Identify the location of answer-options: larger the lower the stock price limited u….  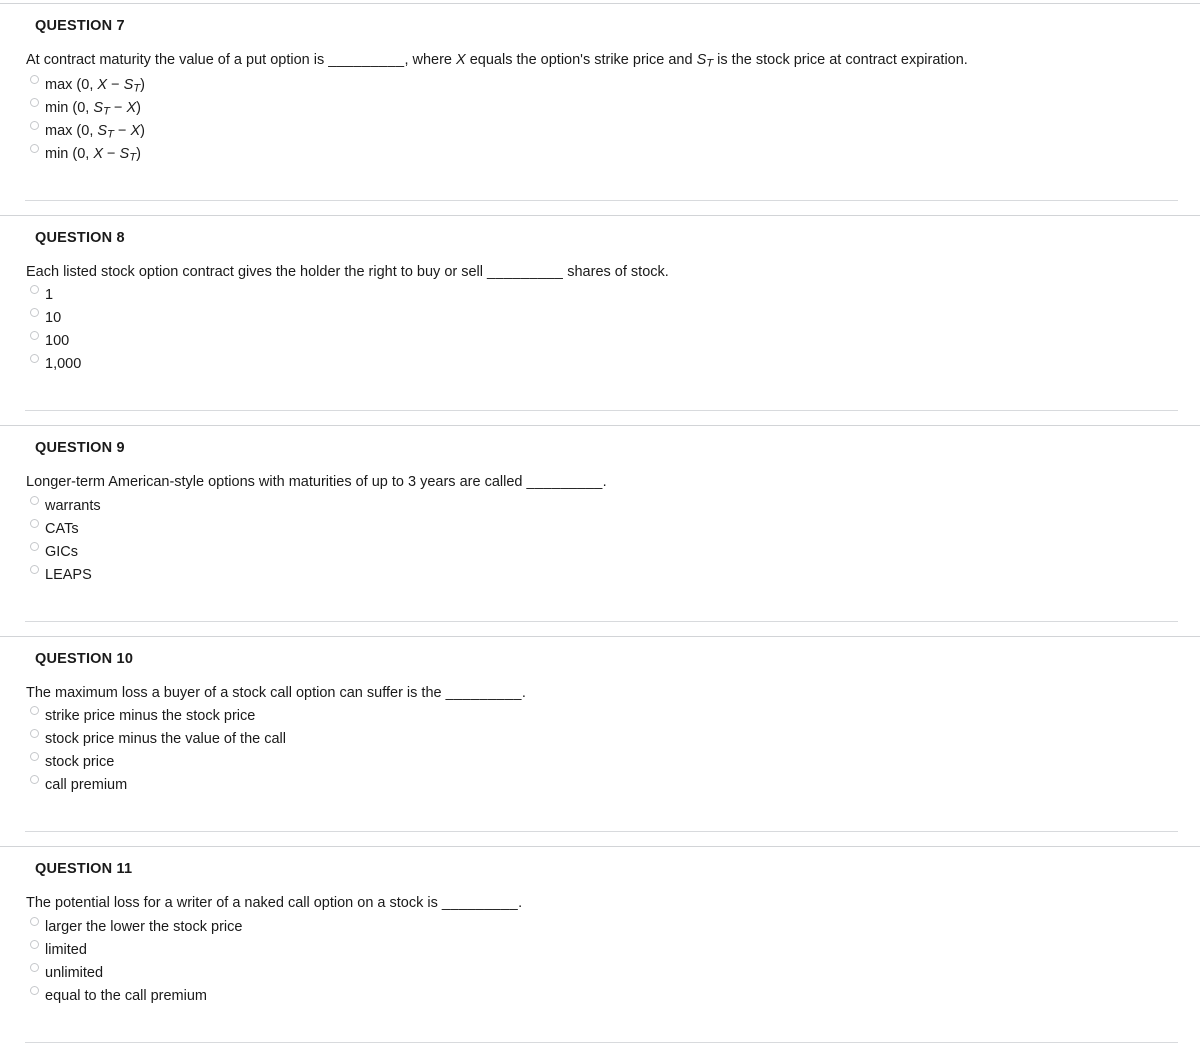
(600, 961).